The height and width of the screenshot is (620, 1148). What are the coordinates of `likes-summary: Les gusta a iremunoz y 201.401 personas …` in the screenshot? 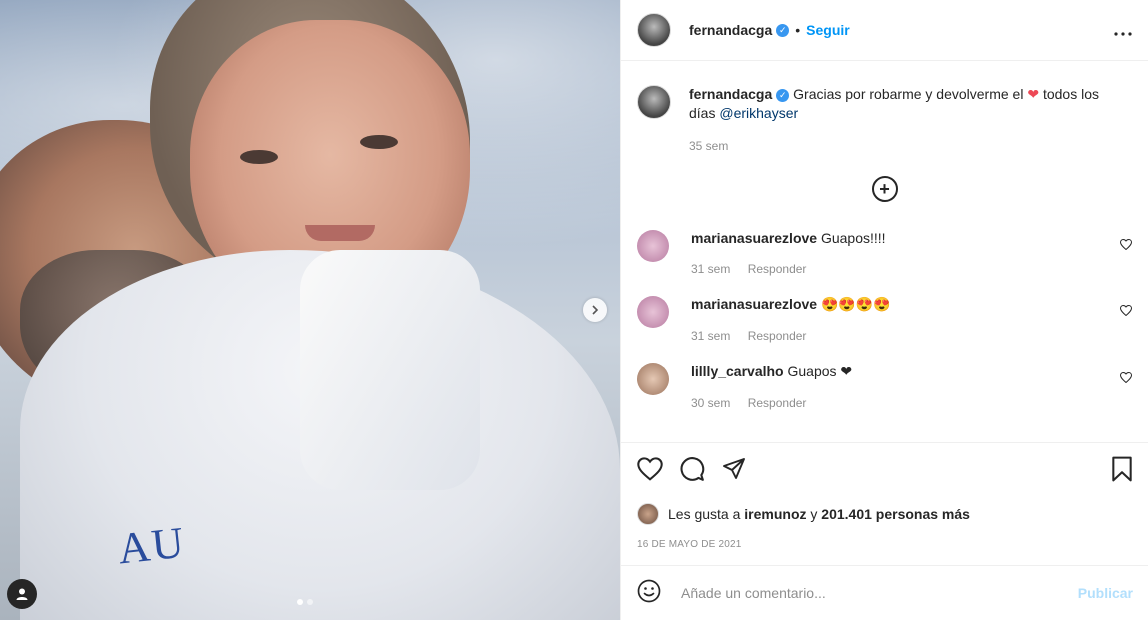 It's located at (885, 514).